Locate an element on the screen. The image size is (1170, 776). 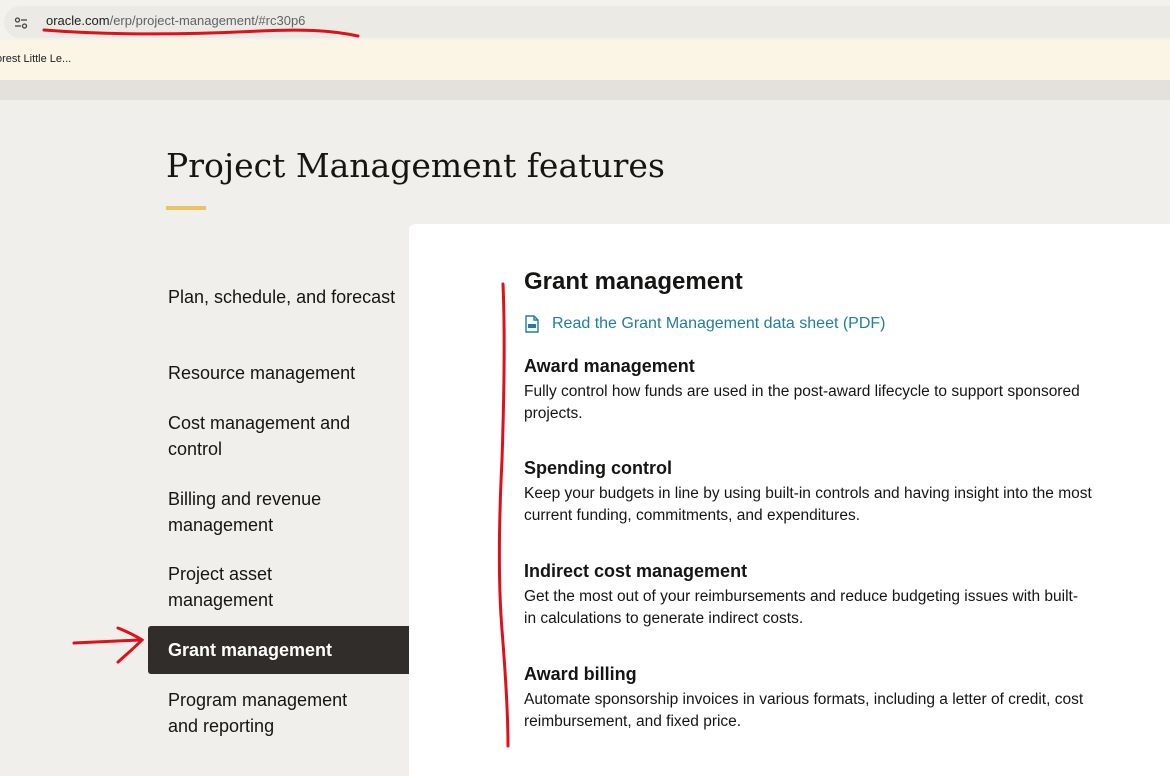
nav-item-billing-revenue: Billing and revenue management is located at coordinates (268, 512).